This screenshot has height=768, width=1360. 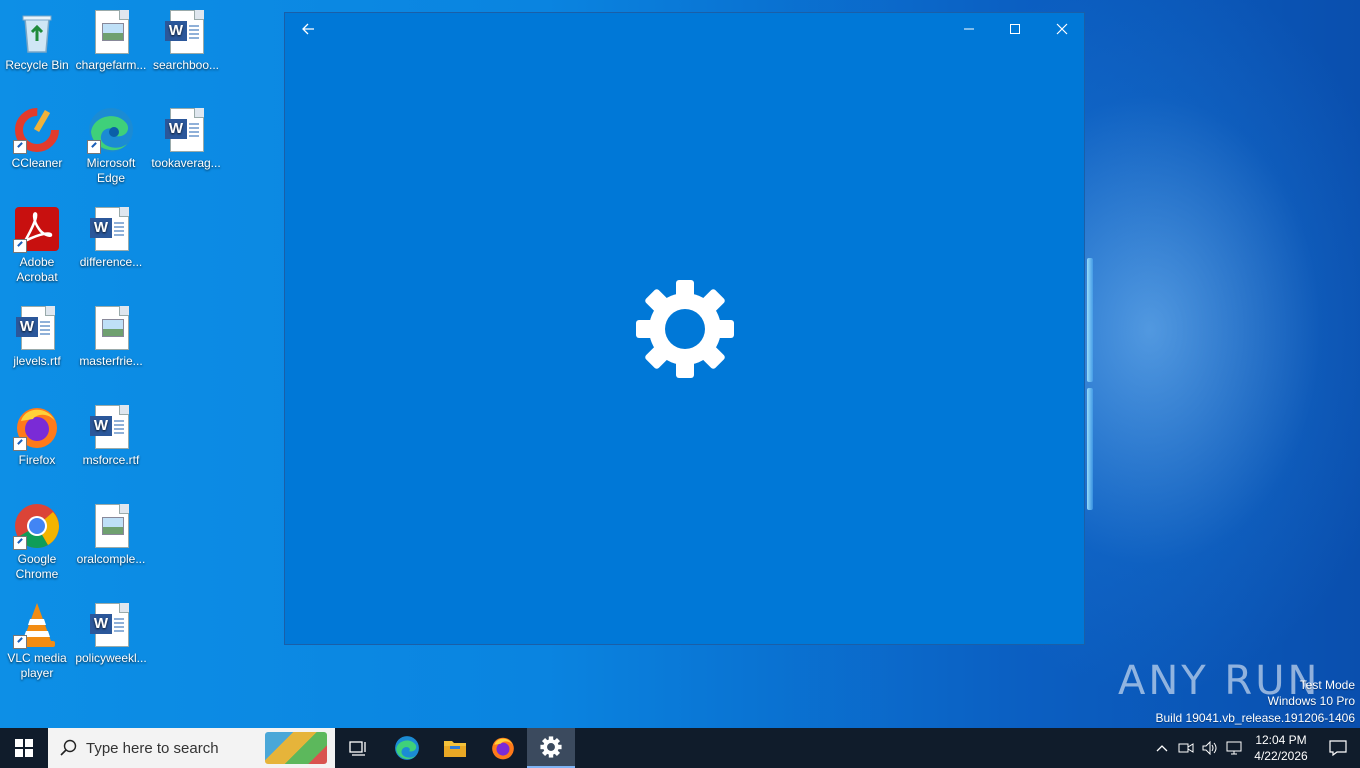 What do you see at coordinates (68, 747) in the screenshot?
I see `search-icon` at bounding box center [68, 747].